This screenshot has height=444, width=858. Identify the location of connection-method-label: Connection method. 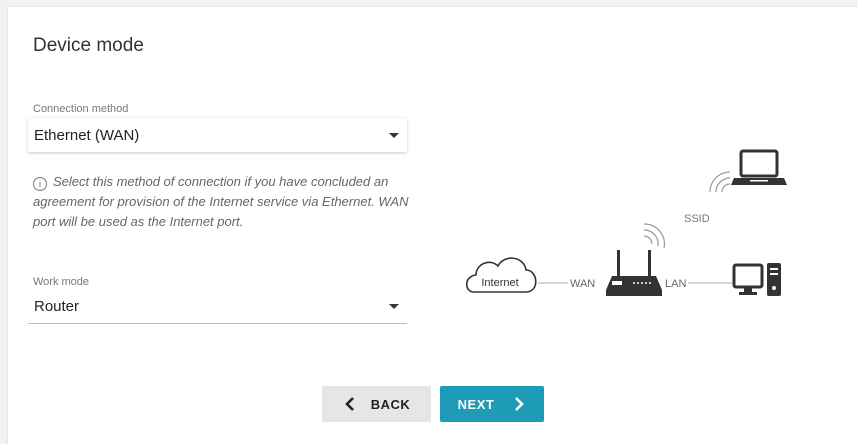
(81, 109).